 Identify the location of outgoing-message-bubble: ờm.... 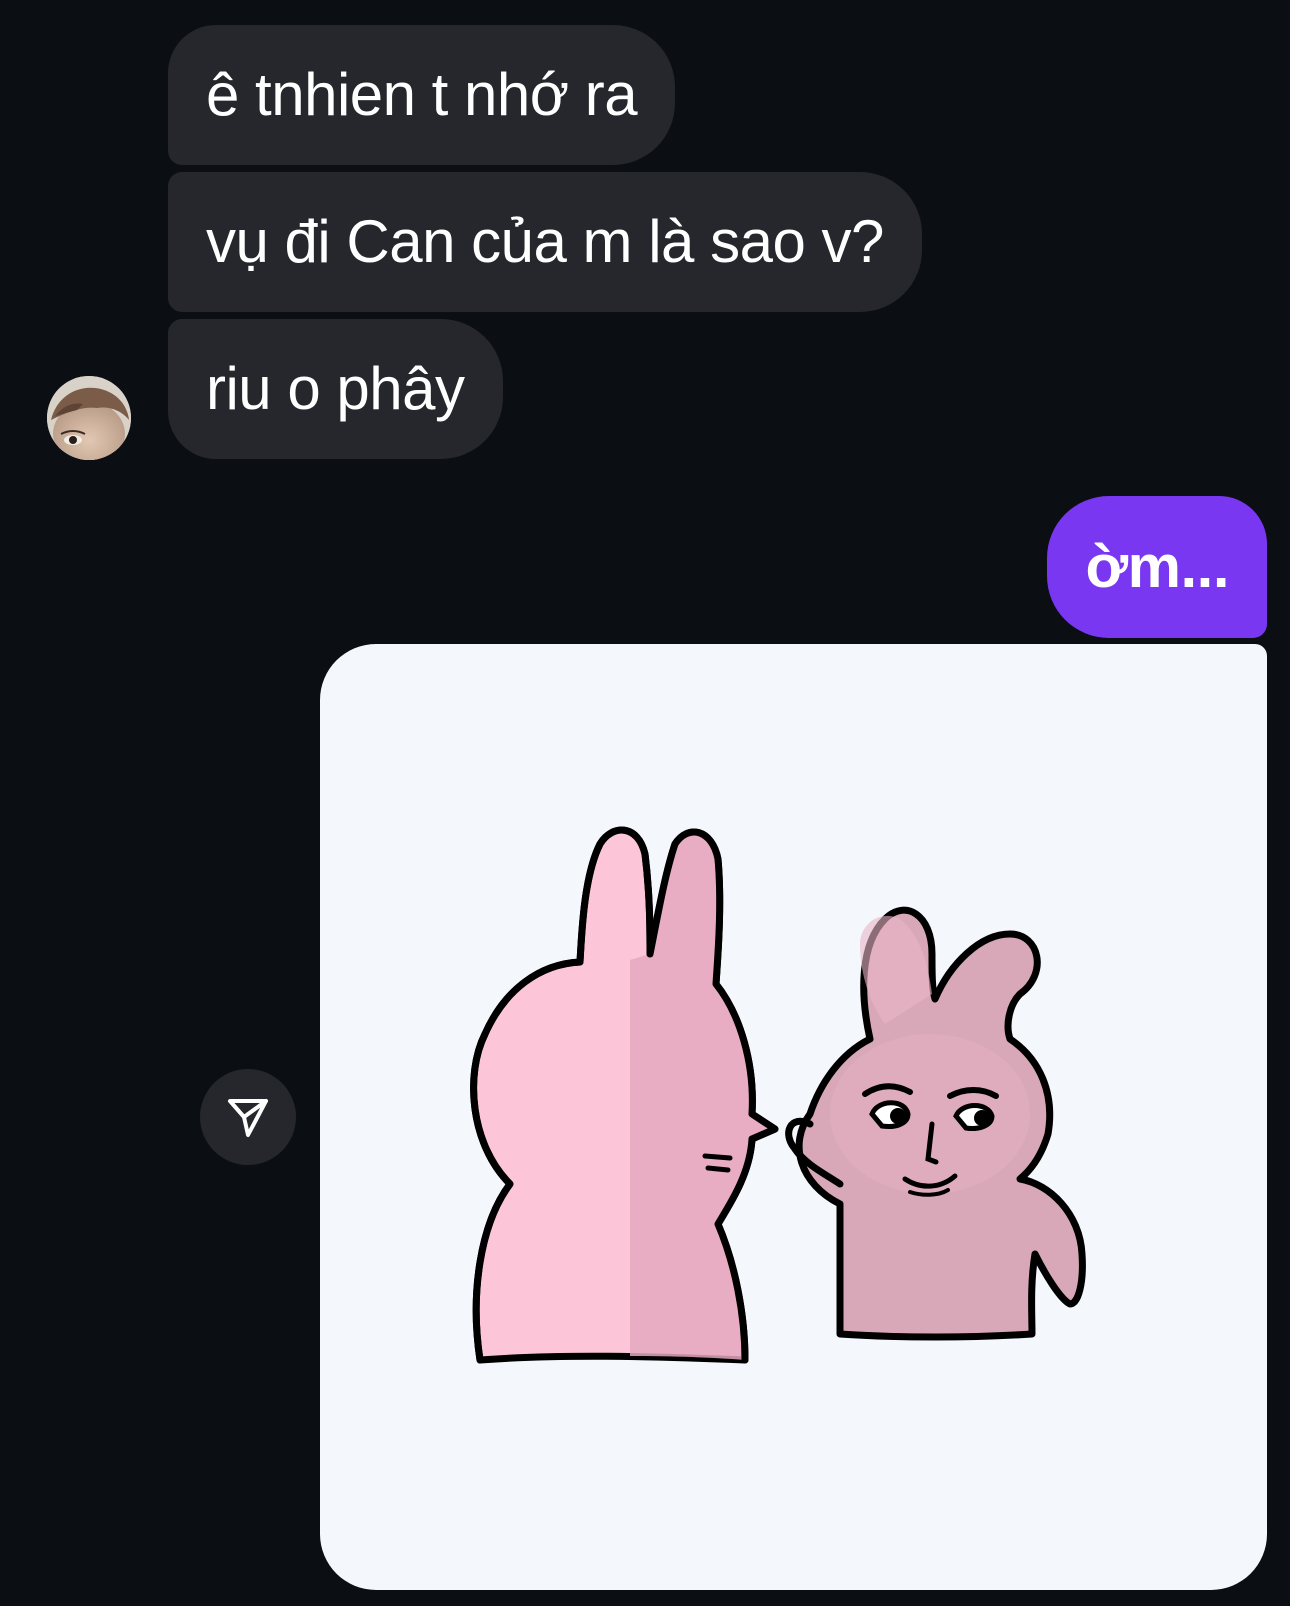
(1157, 567).